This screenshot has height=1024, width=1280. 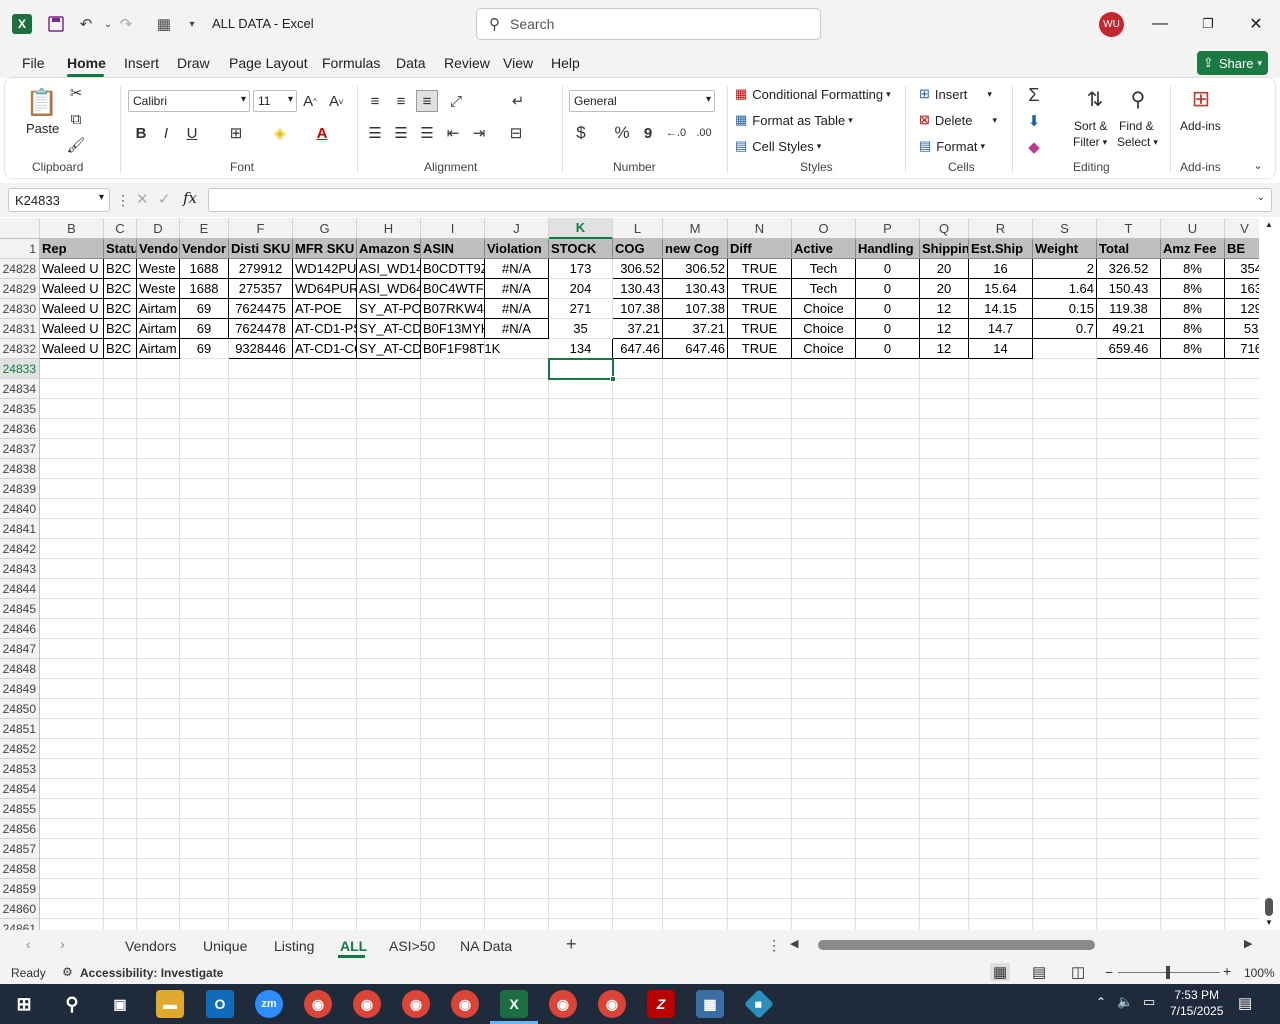 What do you see at coordinates (1065, 349) in the screenshot?
I see `table-cell` at bounding box center [1065, 349].